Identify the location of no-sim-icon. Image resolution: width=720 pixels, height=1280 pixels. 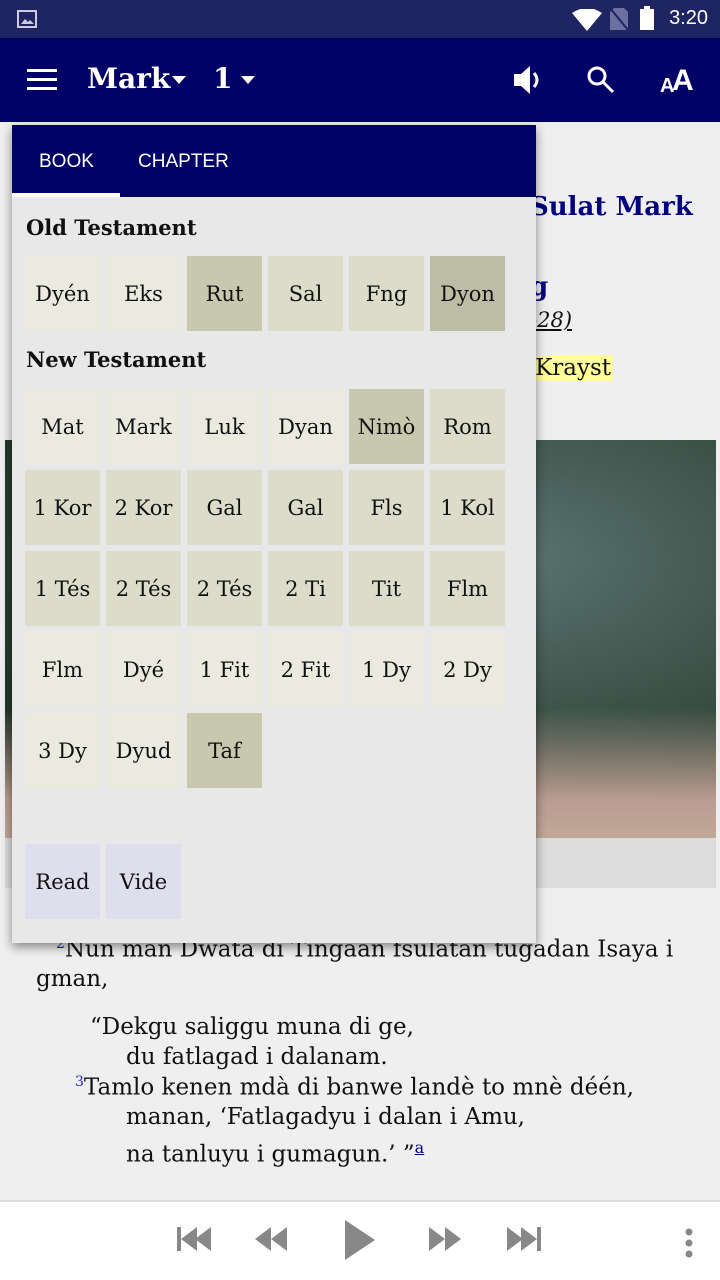
(619, 19).